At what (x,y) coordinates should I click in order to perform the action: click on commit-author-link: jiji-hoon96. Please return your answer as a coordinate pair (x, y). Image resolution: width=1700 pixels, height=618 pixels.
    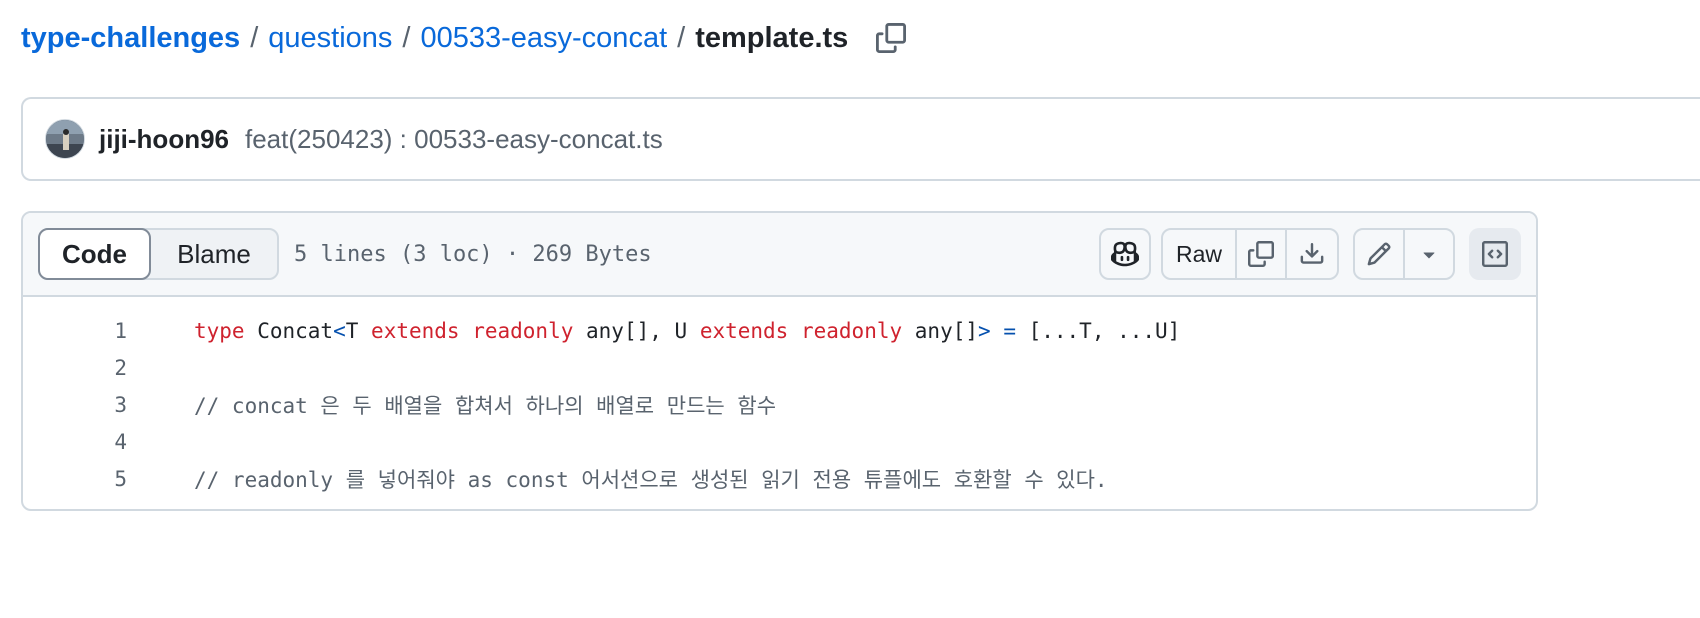
    Looking at the image, I should click on (164, 139).